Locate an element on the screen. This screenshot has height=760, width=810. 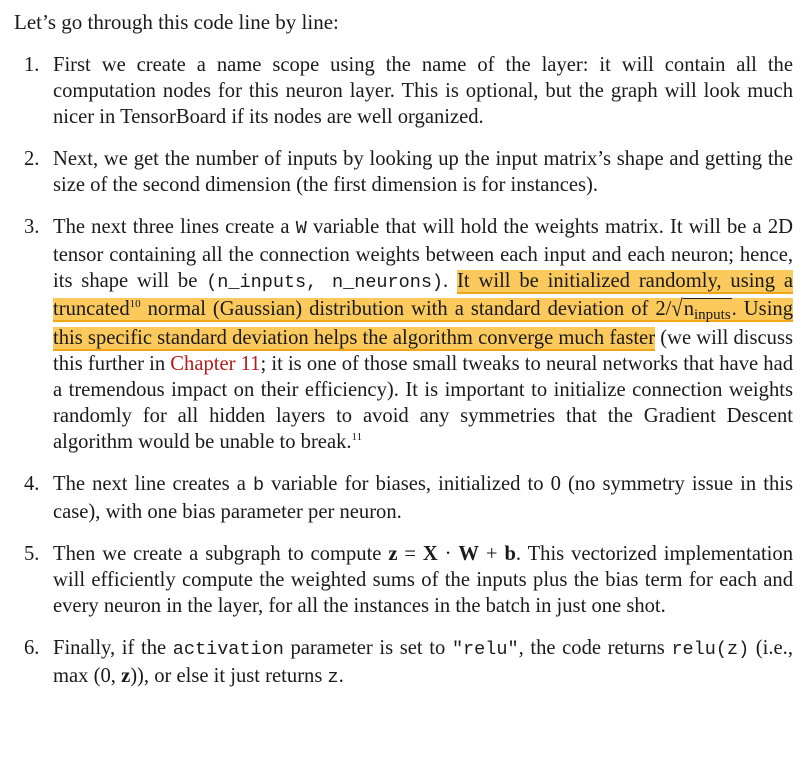
item-number: 1. is located at coordinates (32, 65).